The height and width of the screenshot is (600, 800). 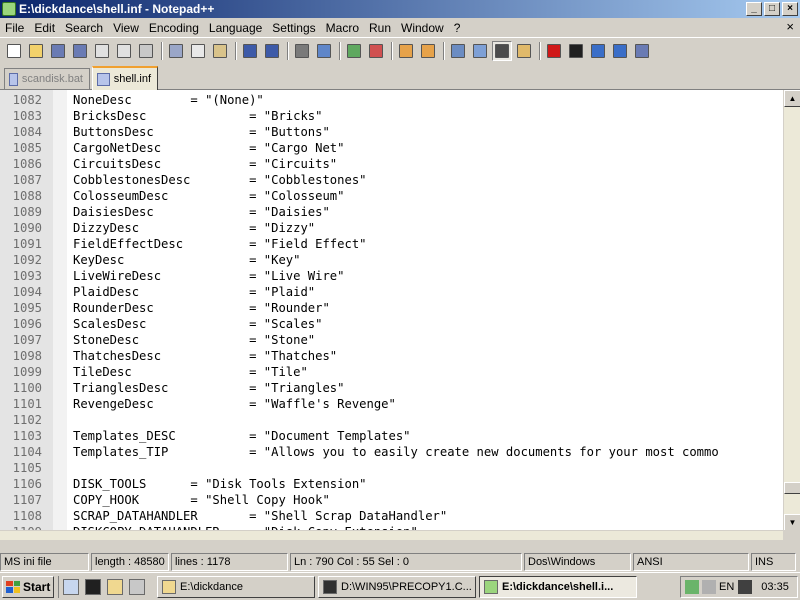 What do you see at coordinates (293, 28) in the screenshot?
I see `menu-settings: Settings` at bounding box center [293, 28].